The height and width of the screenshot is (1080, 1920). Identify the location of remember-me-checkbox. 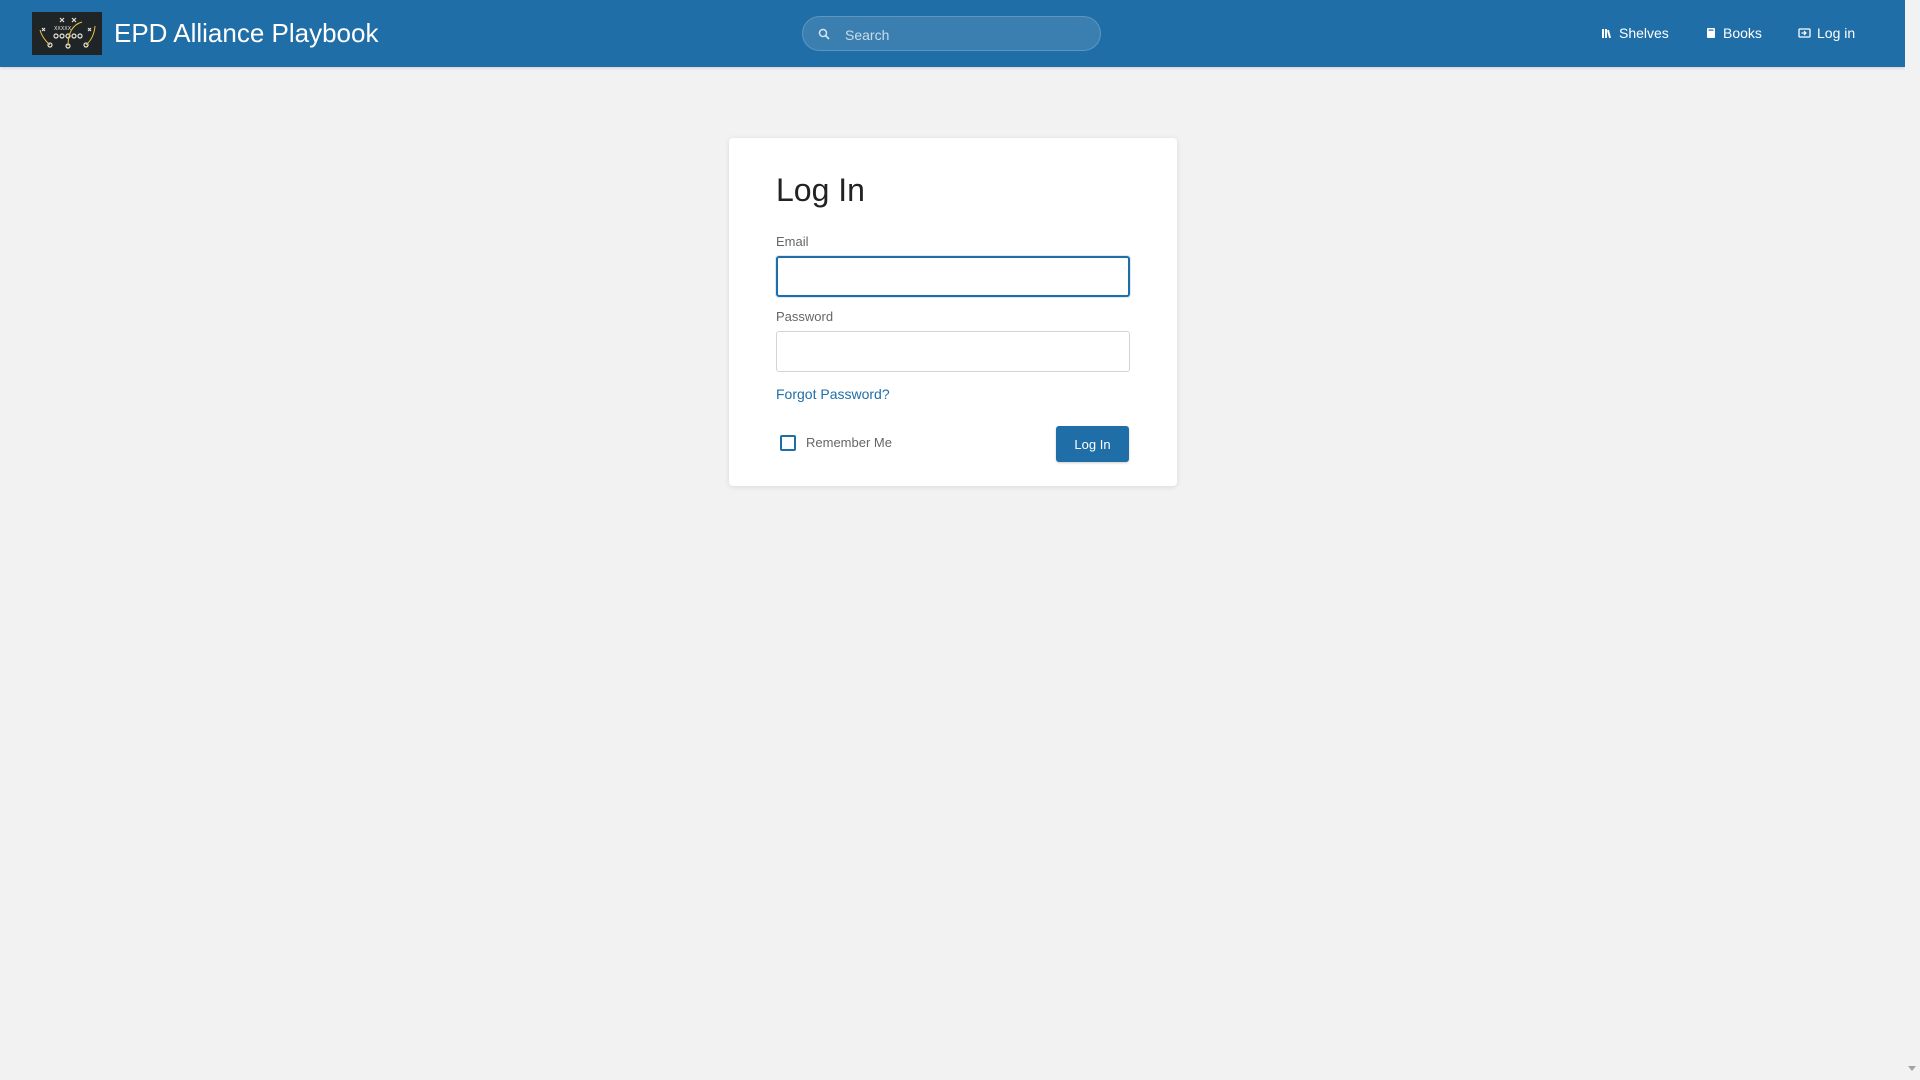
(788, 443).